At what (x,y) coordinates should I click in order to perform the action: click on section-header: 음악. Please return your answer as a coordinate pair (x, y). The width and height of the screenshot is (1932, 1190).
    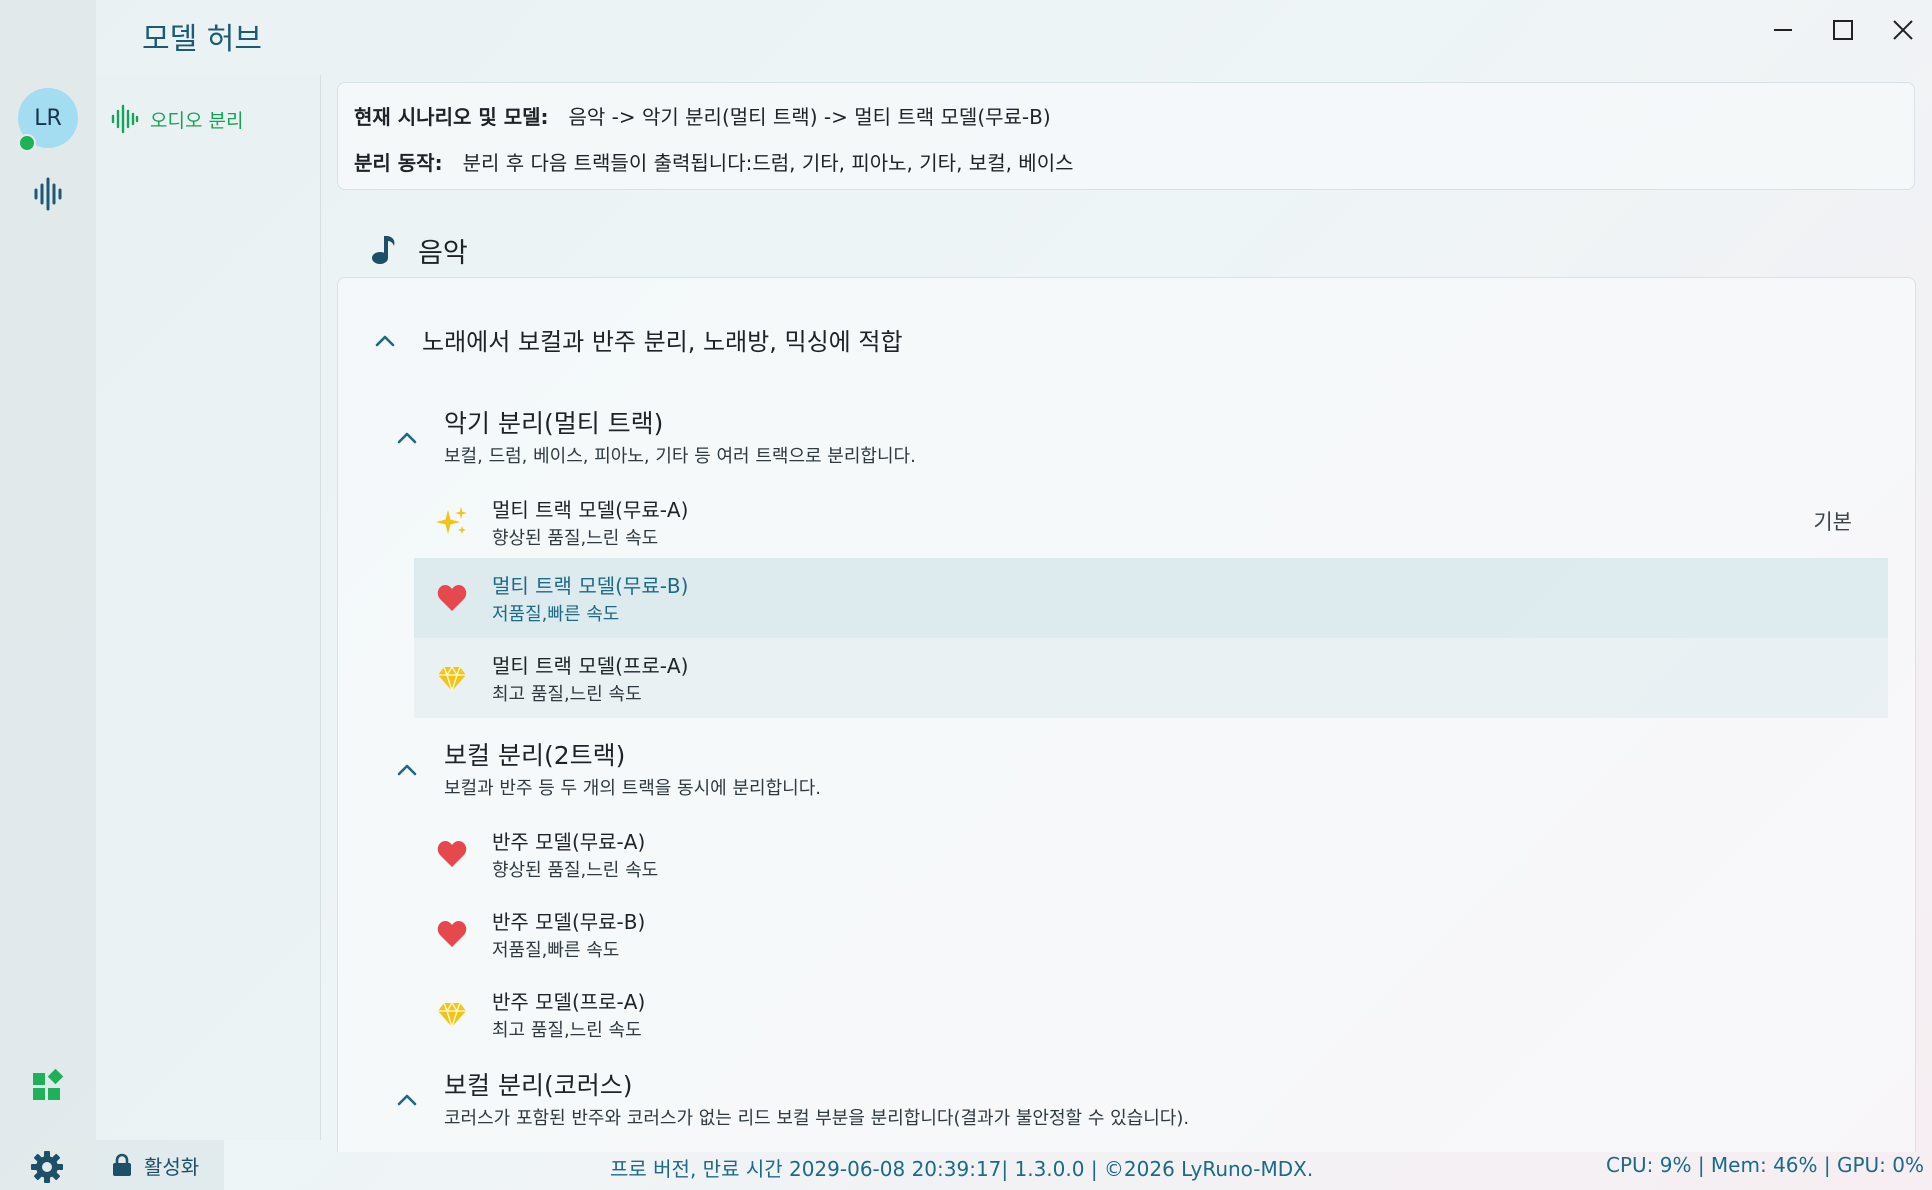
    Looking at the image, I should click on (419, 250).